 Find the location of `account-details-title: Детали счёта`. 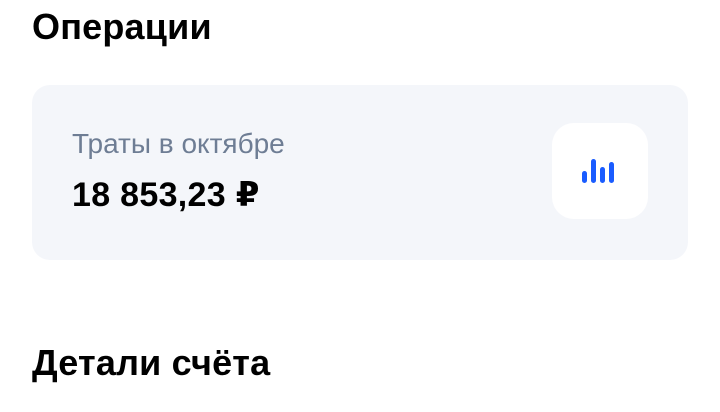

account-details-title: Детали счёта is located at coordinates (151, 362).